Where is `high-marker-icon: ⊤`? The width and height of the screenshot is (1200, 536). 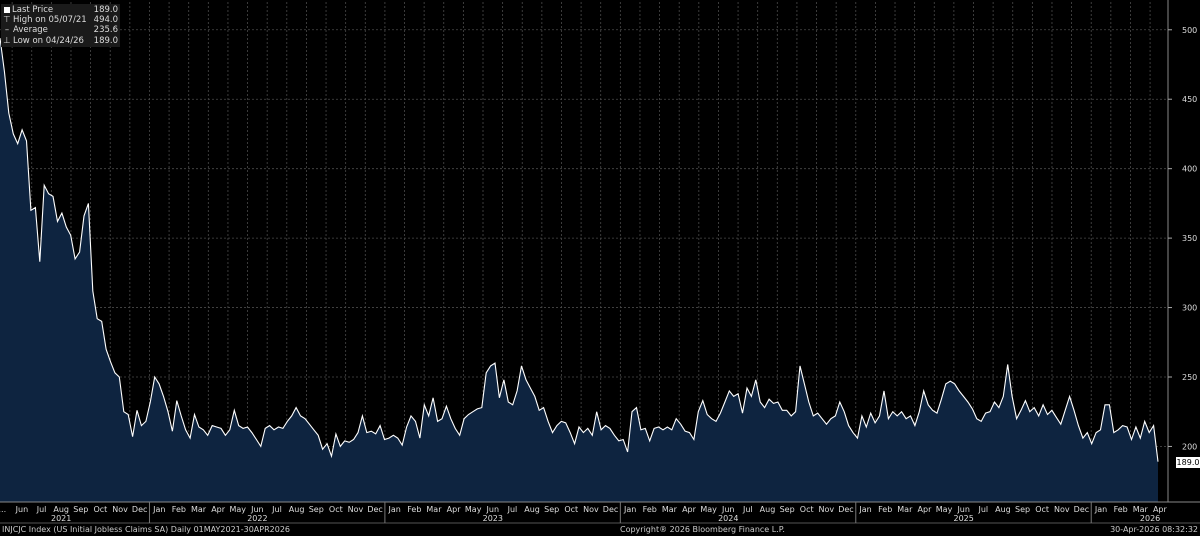
high-marker-icon: ⊤ is located at coordinates (7, 20).